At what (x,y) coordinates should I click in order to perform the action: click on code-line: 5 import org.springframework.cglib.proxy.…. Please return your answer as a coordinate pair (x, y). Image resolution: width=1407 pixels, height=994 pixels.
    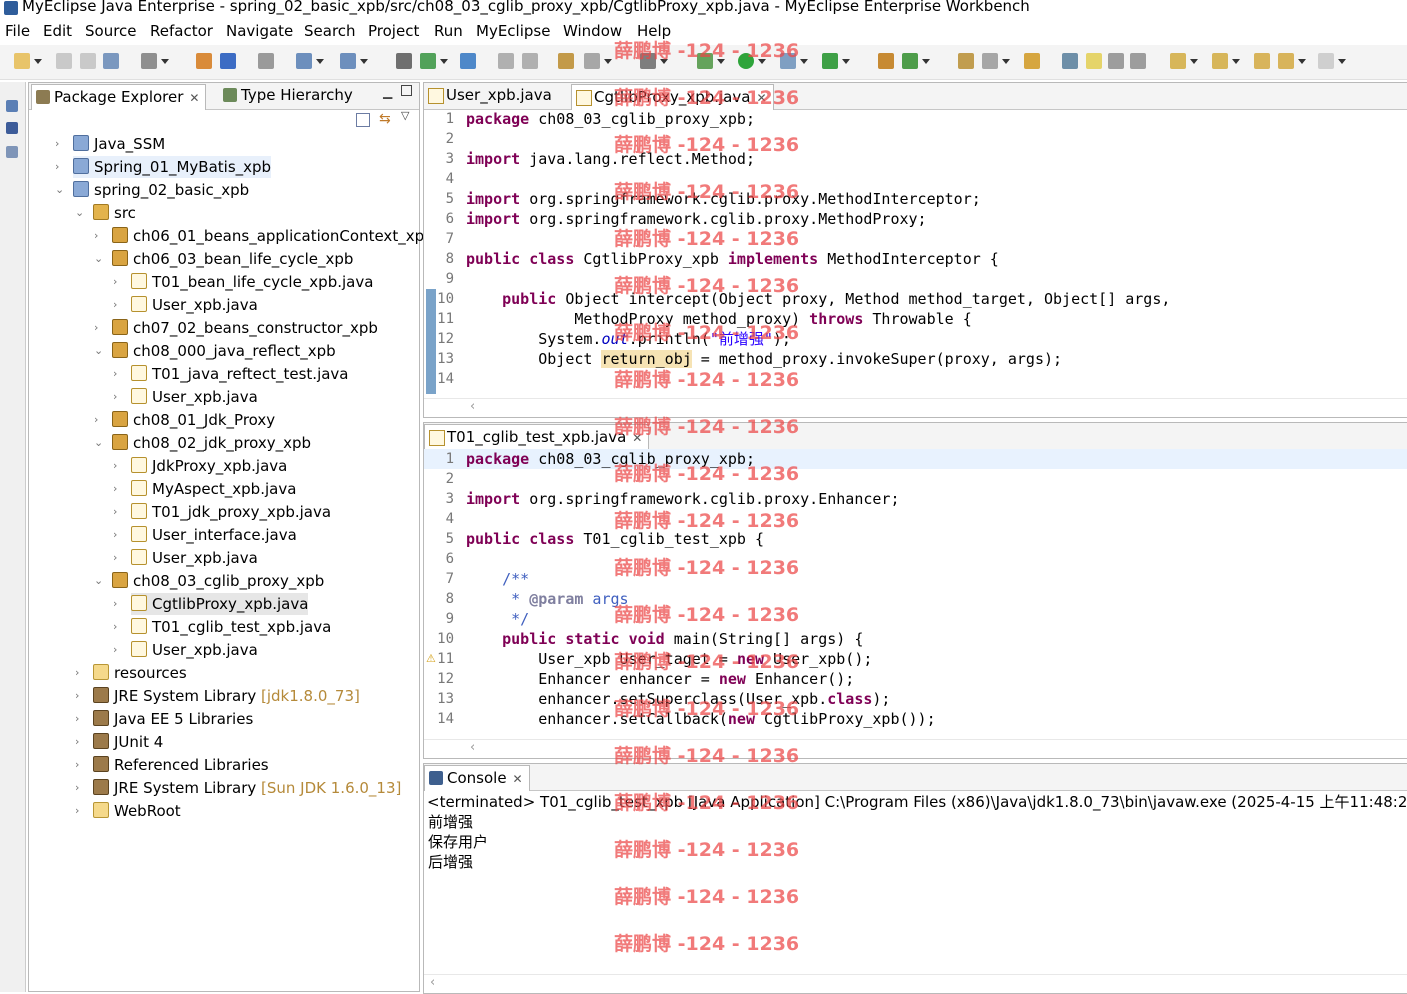
    Looking at the image, I should click on (915, 199).